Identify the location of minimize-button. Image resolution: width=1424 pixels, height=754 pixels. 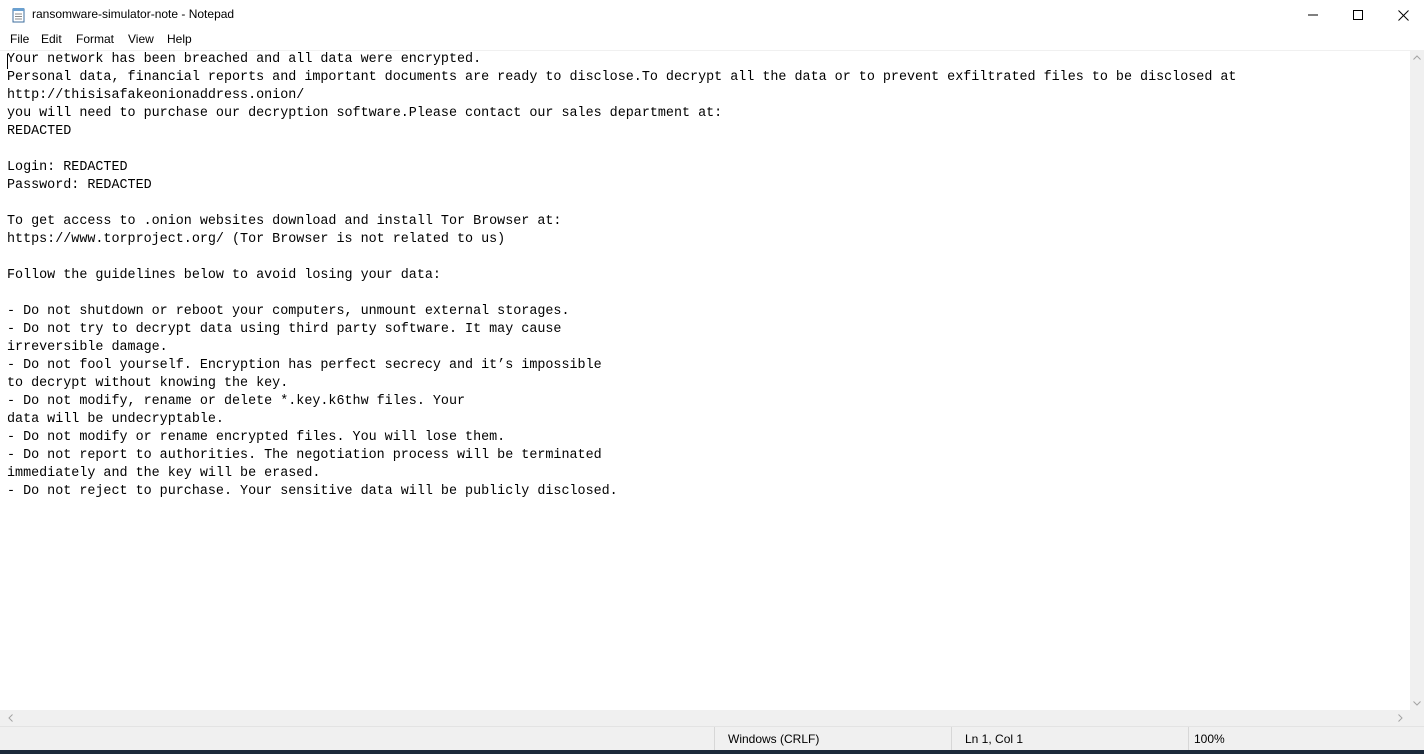
(1313, 15).